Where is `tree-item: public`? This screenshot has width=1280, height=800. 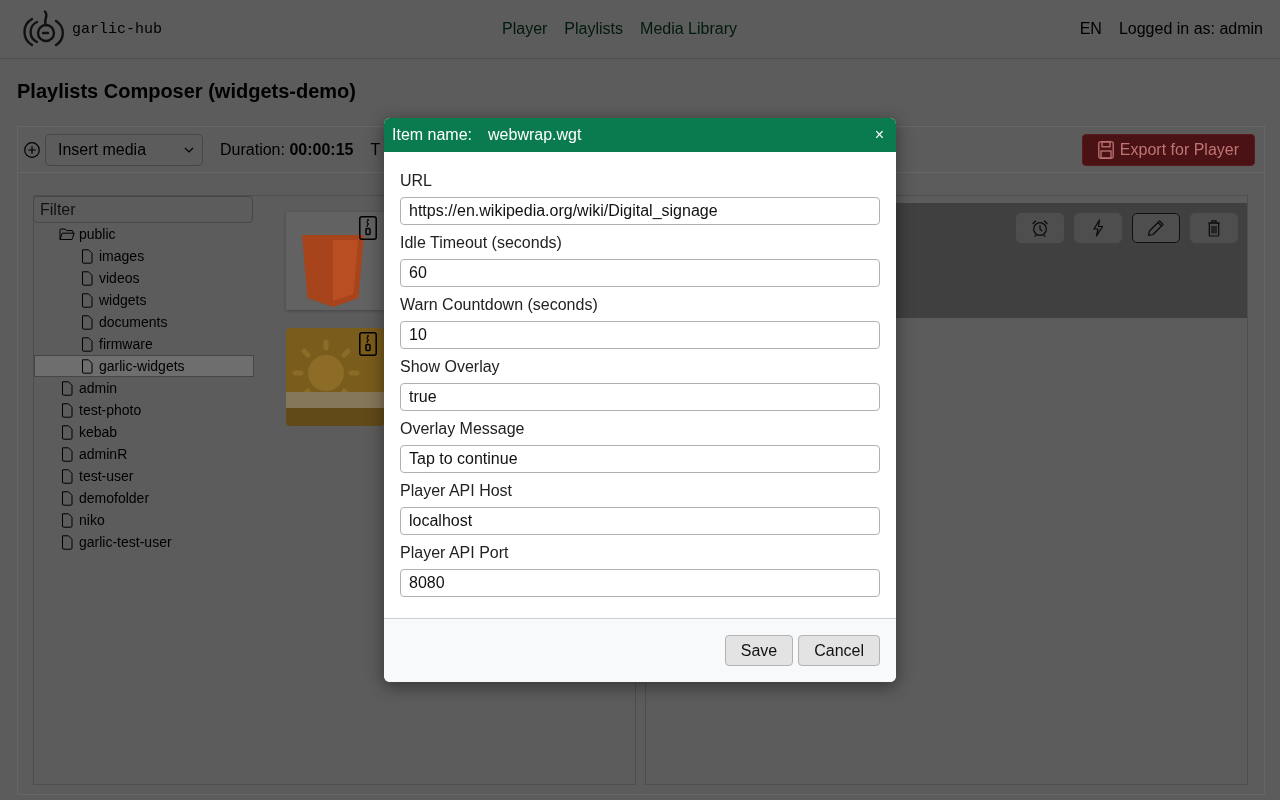 tree-item: public is located at coordinates (144, 234).